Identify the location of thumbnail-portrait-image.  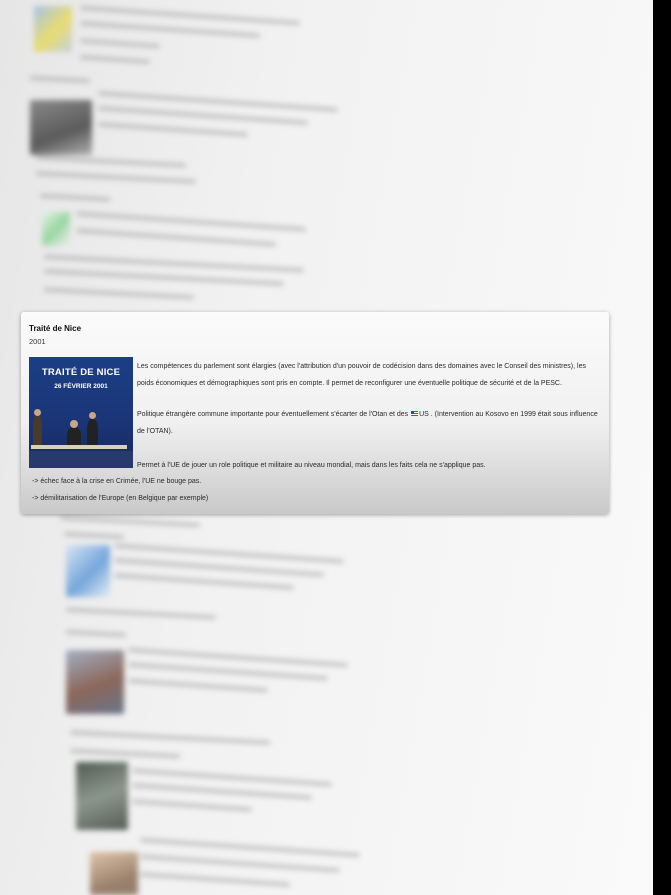
(114, 873).